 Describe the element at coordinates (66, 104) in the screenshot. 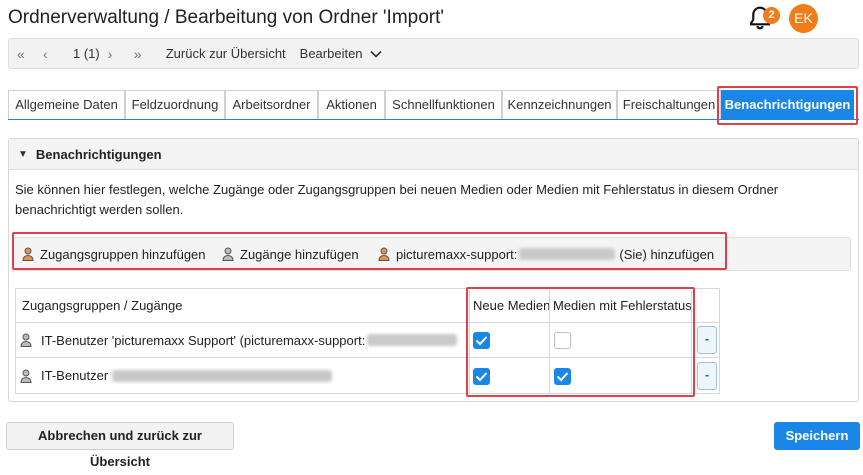

I see `tab-allgemeine-daten: Allgemeine Daten` at that location.